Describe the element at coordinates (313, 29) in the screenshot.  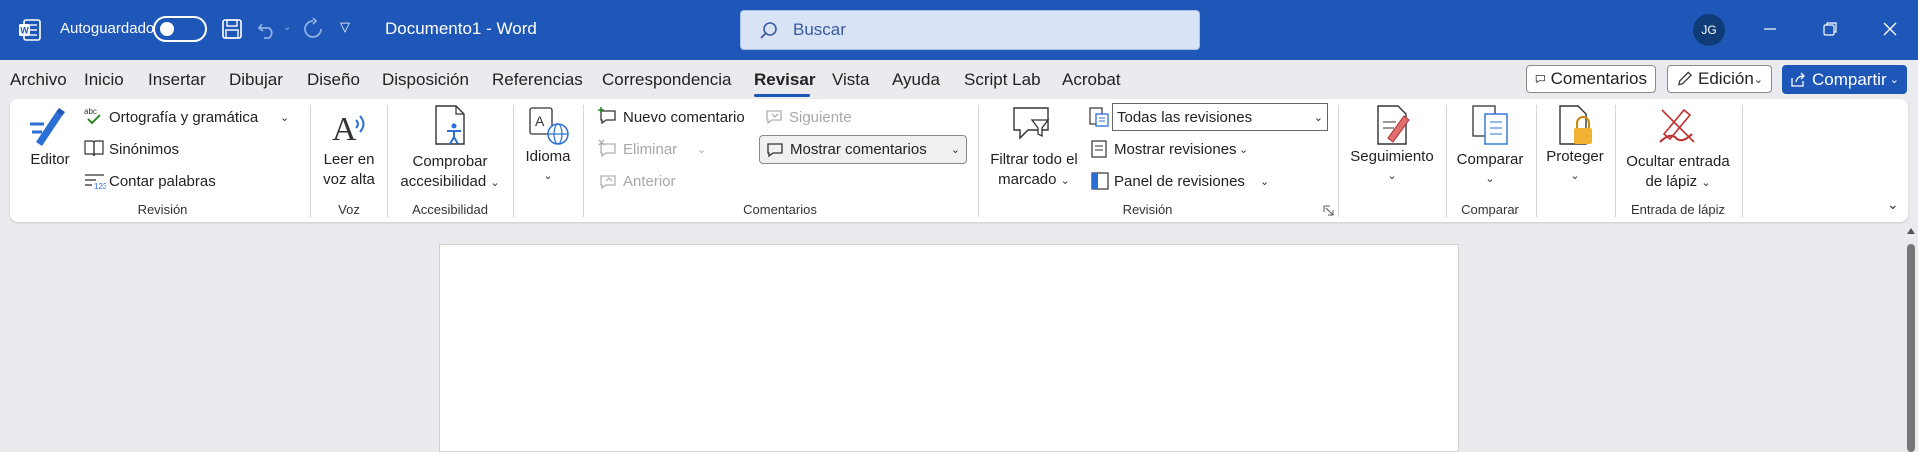
I see `redo-icon` at that location.